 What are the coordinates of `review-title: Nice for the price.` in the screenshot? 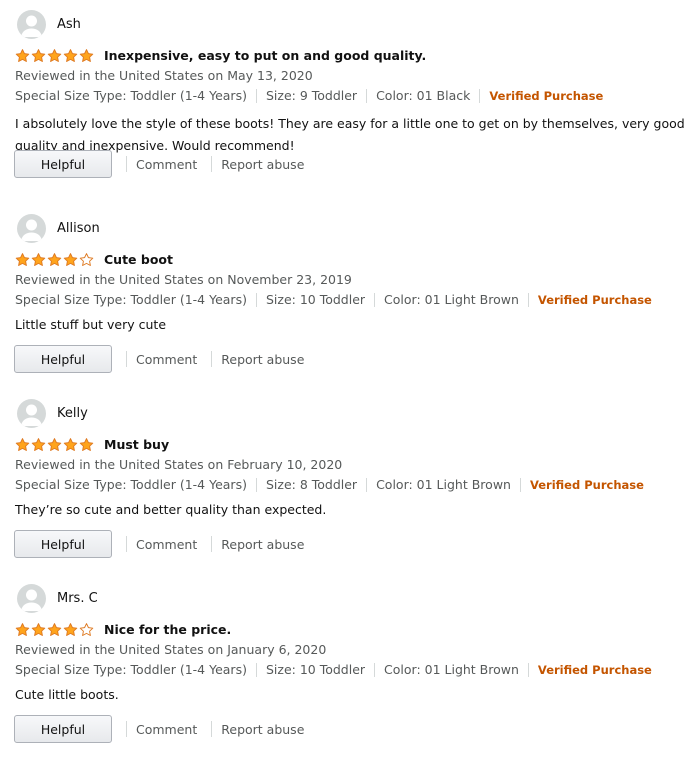 It's located at (167, 629).